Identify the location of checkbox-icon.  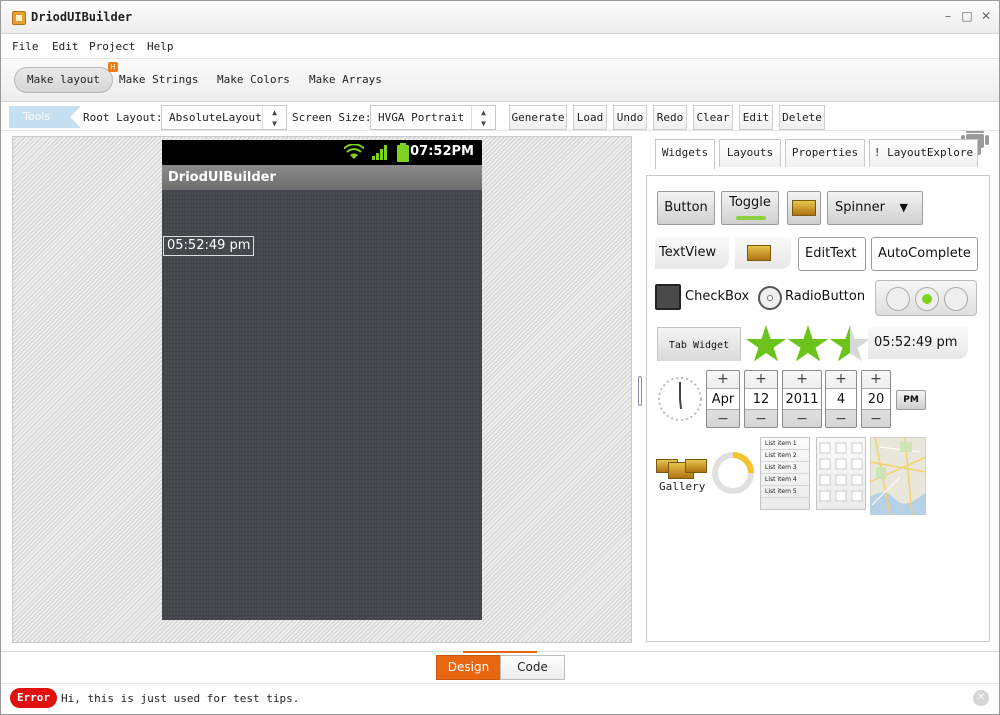
(668, 297).